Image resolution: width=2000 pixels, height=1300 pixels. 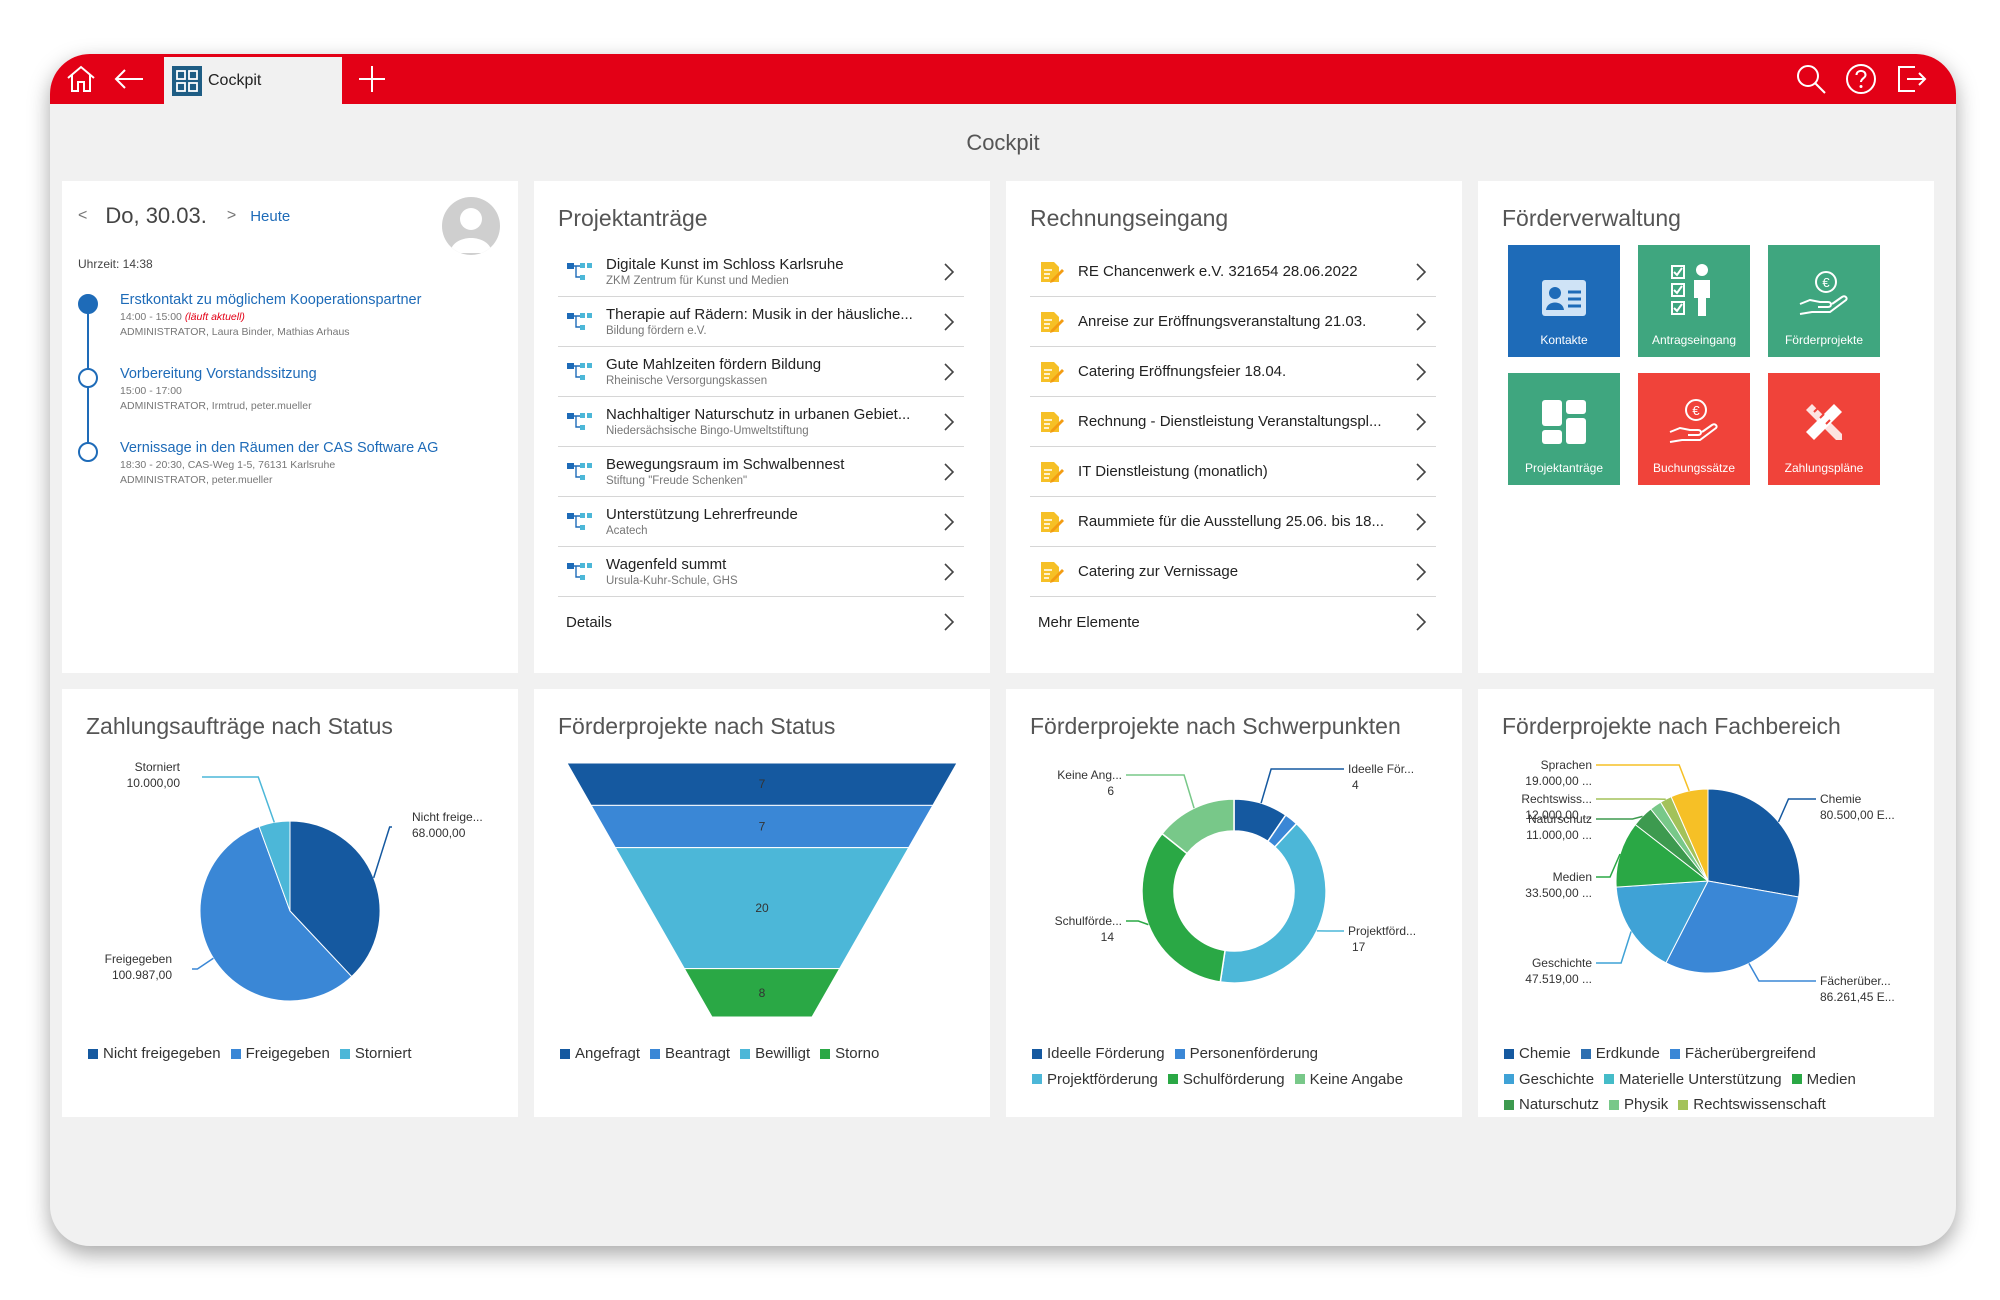 What do you see at coordinates (1095, 1079) in the screenshot?
I see `legend-item: Projektförderung` at bounding box center [1095, 1079].